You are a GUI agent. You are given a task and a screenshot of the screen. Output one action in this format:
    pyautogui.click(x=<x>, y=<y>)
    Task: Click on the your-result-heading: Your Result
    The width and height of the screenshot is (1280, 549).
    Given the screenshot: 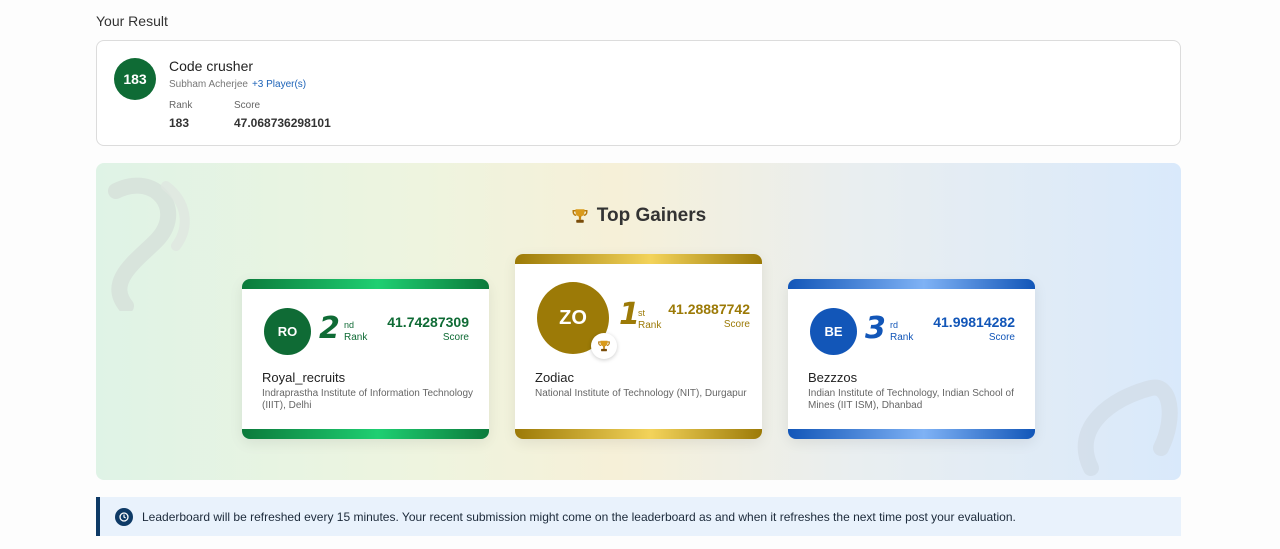 What is the action you would take?
    pyautogui.click(x=132, y=21)
    